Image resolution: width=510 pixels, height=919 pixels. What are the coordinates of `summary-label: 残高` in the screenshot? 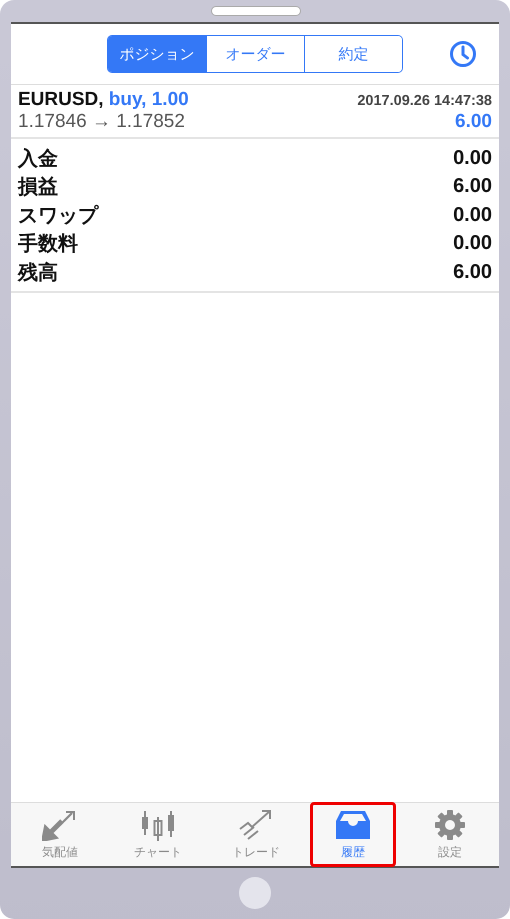 It's located at (38, 272).